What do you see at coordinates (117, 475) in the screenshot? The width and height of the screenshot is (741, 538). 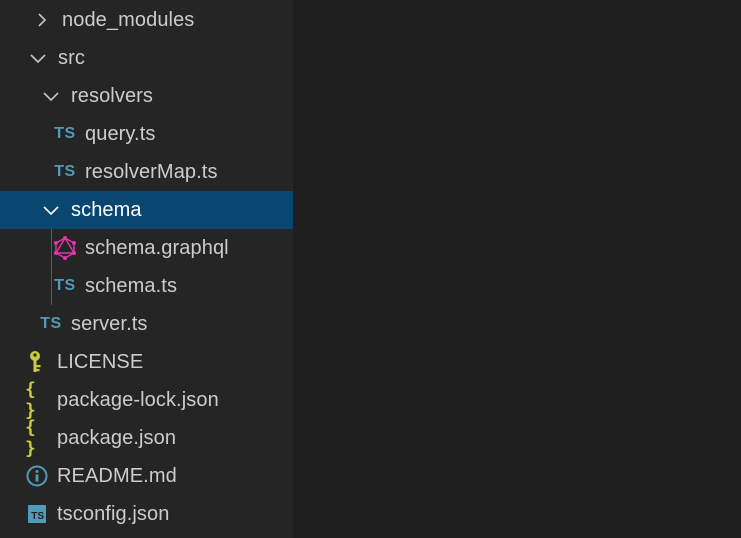 I see `tree-item-label: README.md` at bounding box center [117, 475].